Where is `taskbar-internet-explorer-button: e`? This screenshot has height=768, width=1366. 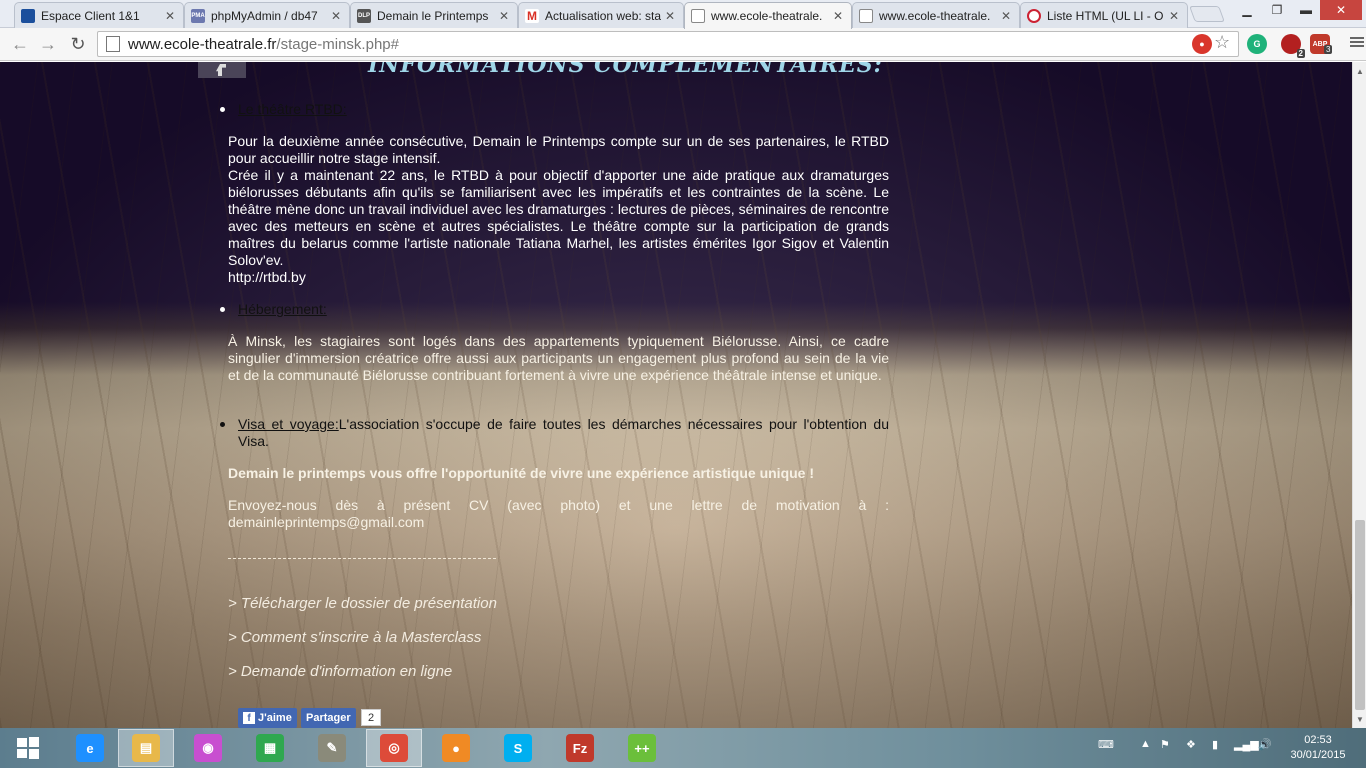 taskbar-internet-explorer-button: e is located at coordinates (90, 748).